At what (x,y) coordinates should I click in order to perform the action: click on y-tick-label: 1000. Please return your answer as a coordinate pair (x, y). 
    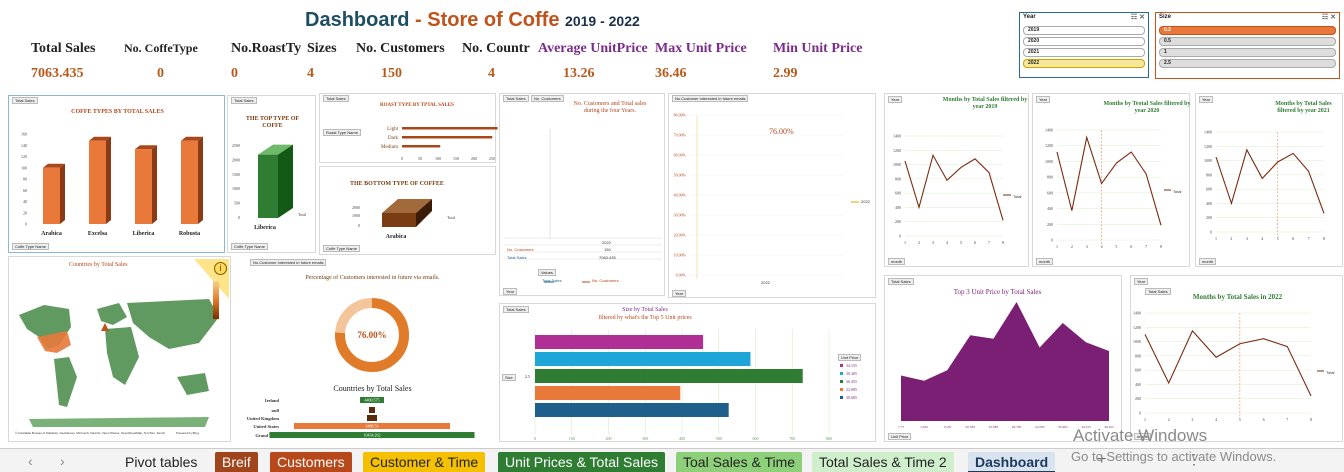
    Looking at the image, I should click on (1137, 341).